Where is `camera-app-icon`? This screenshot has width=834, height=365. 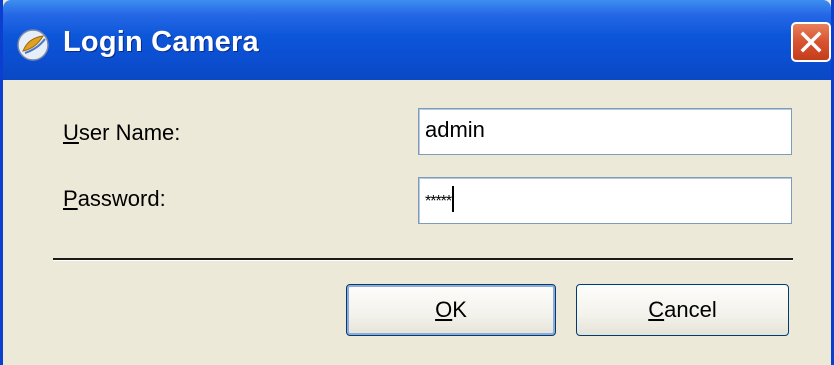 camera-app-icon is located at coordinates (33, 45).